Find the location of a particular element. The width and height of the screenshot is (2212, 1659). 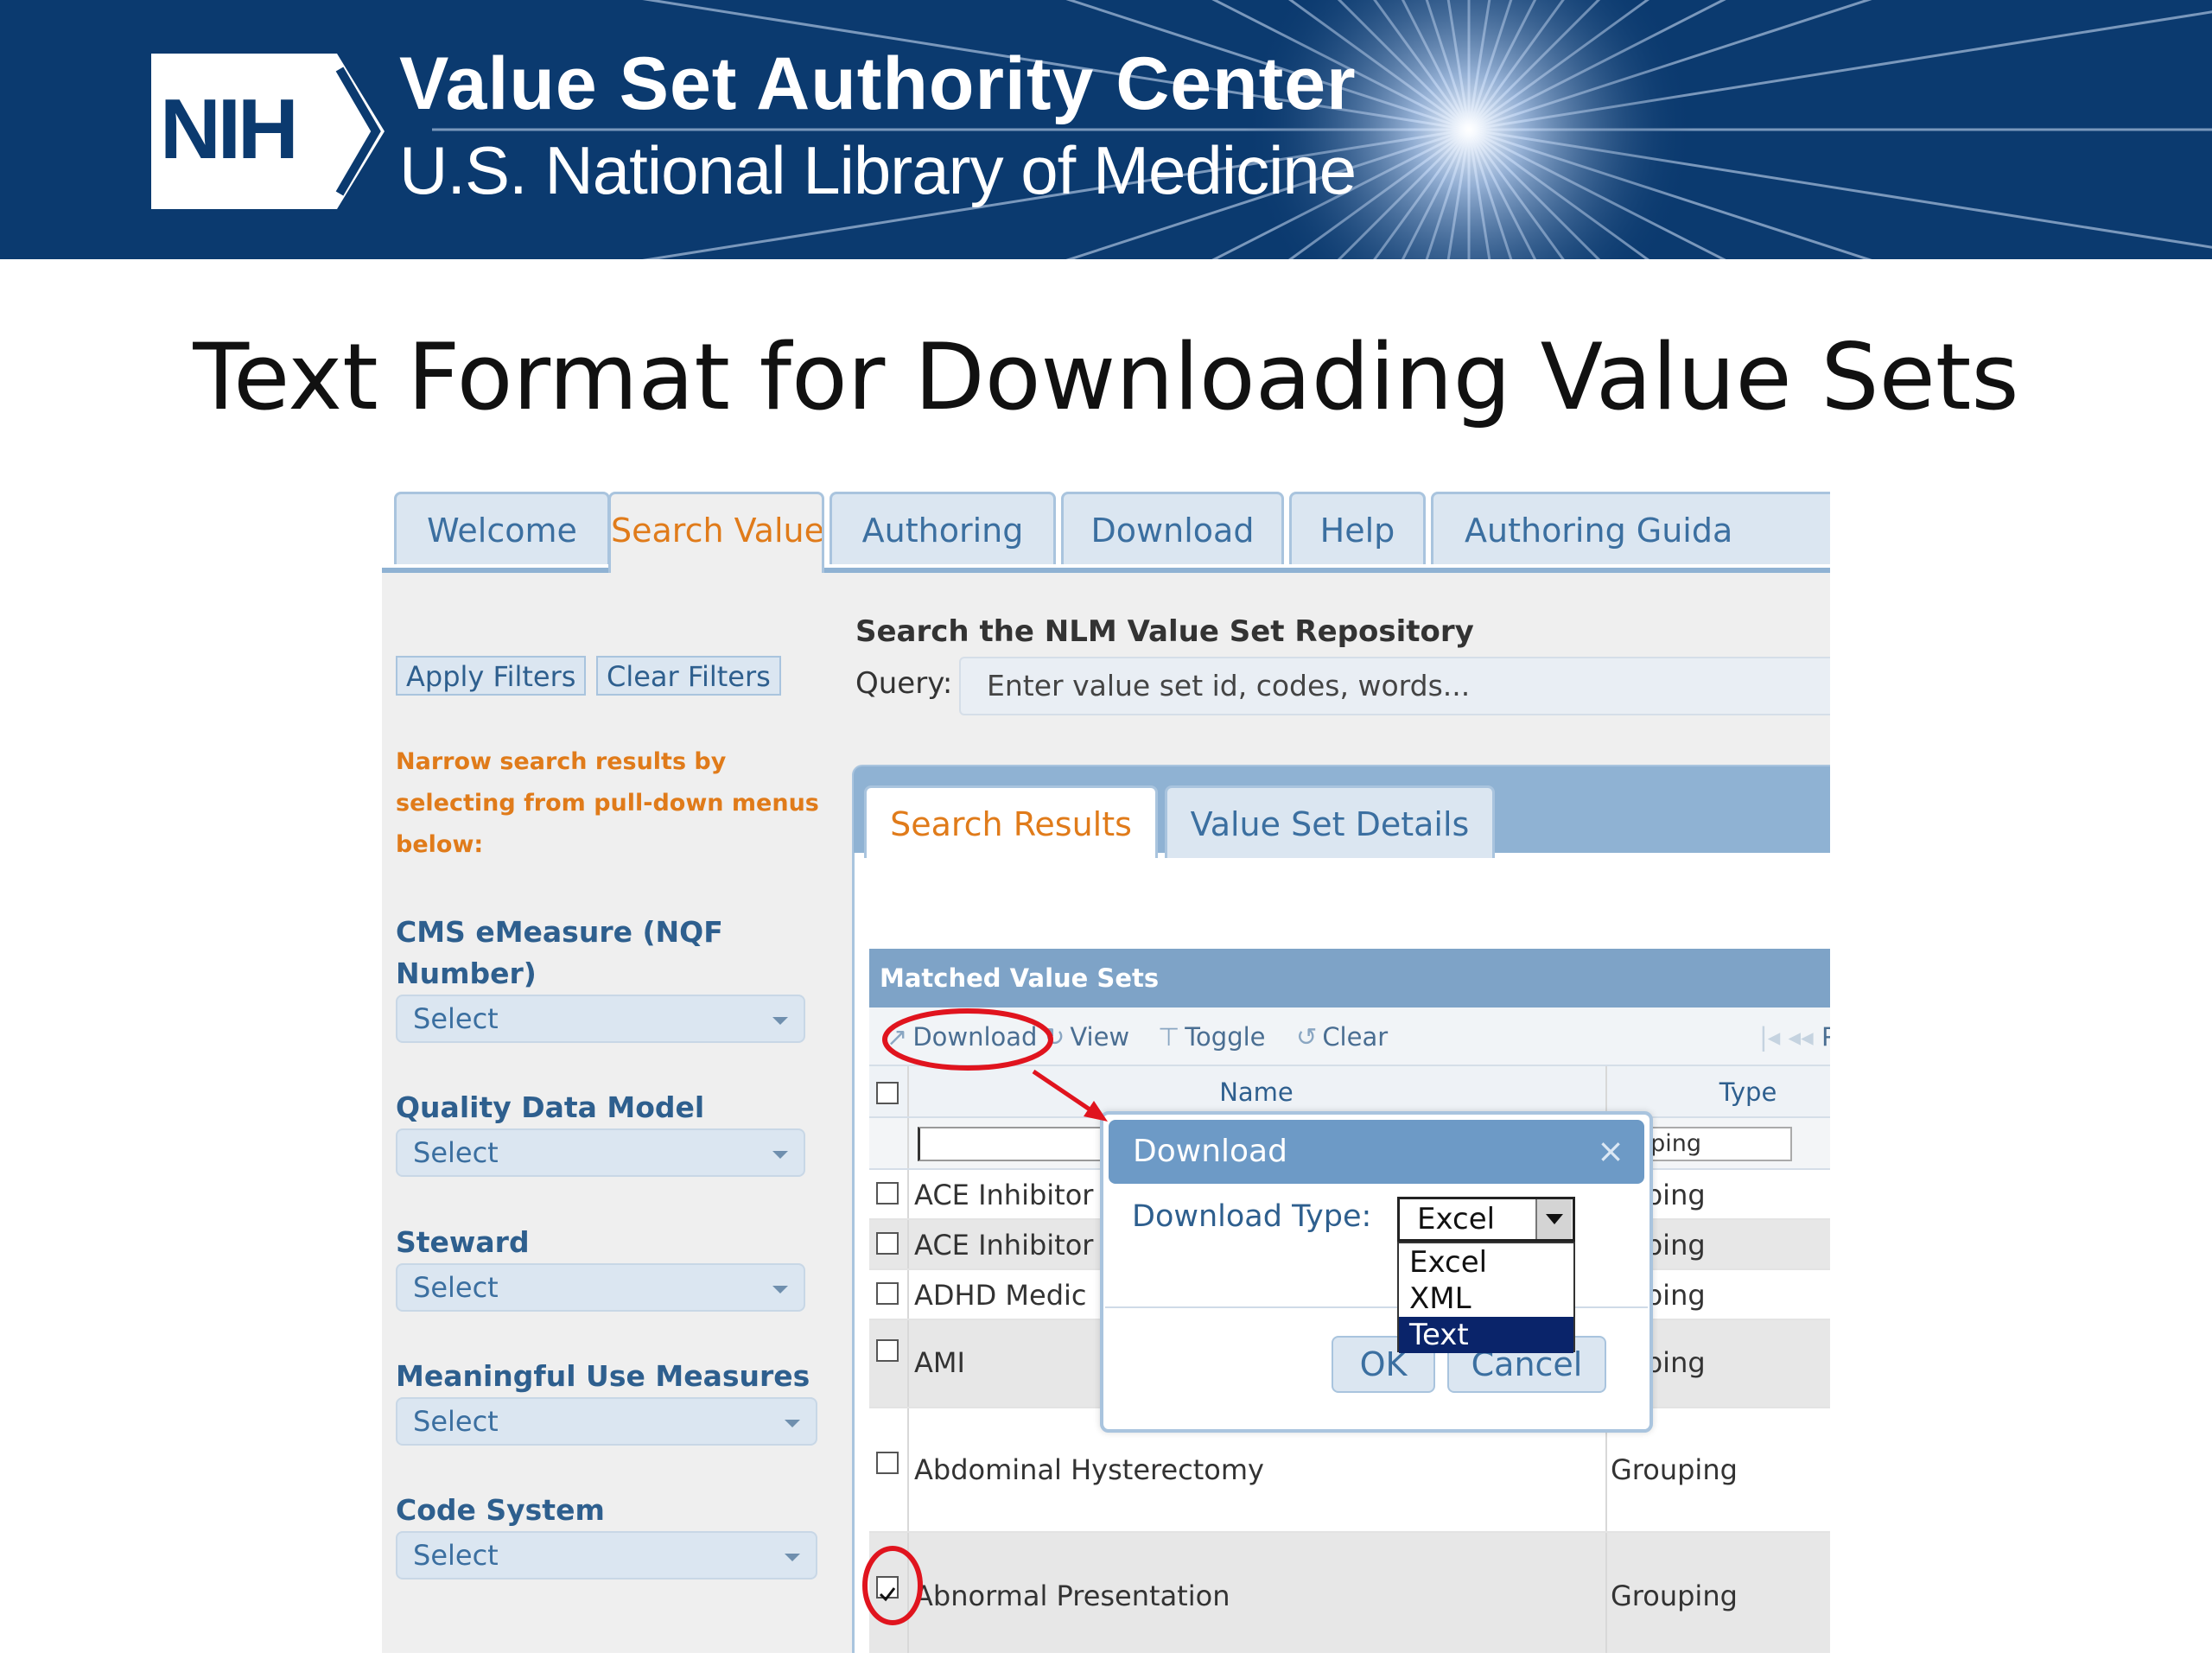

grid-download-button: ↗ Download is located at coordinates (962, 1037).